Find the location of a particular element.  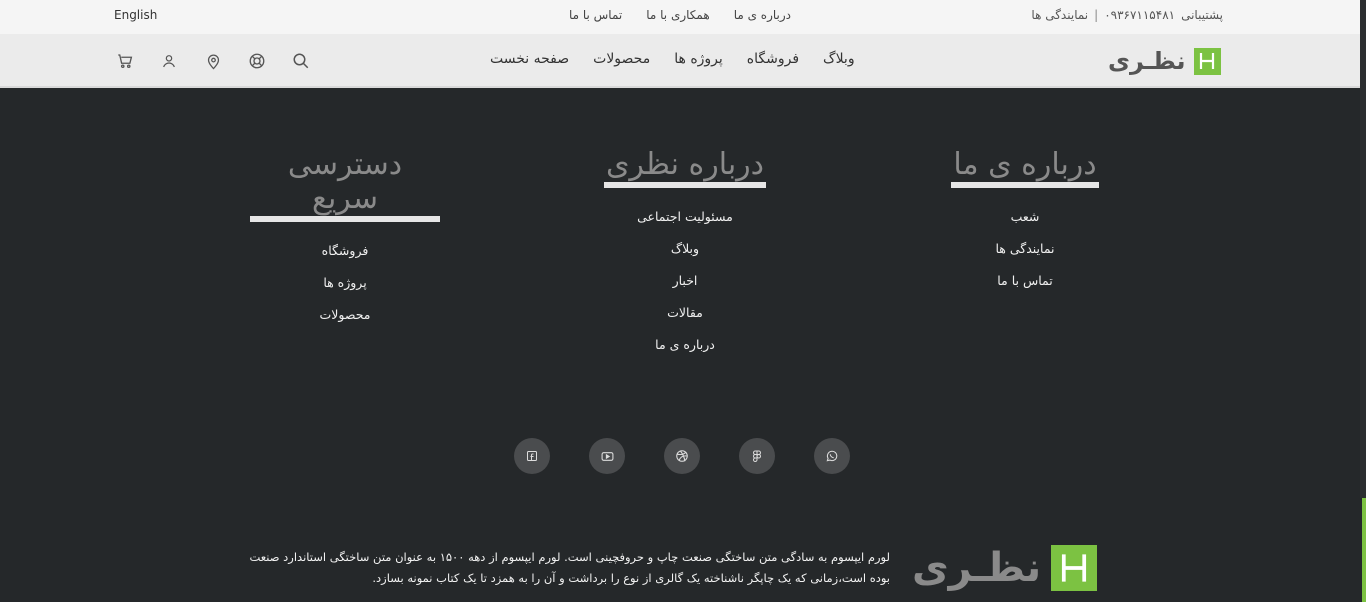

footer-logo-chair-icon is located at coordinates (1074, 568).